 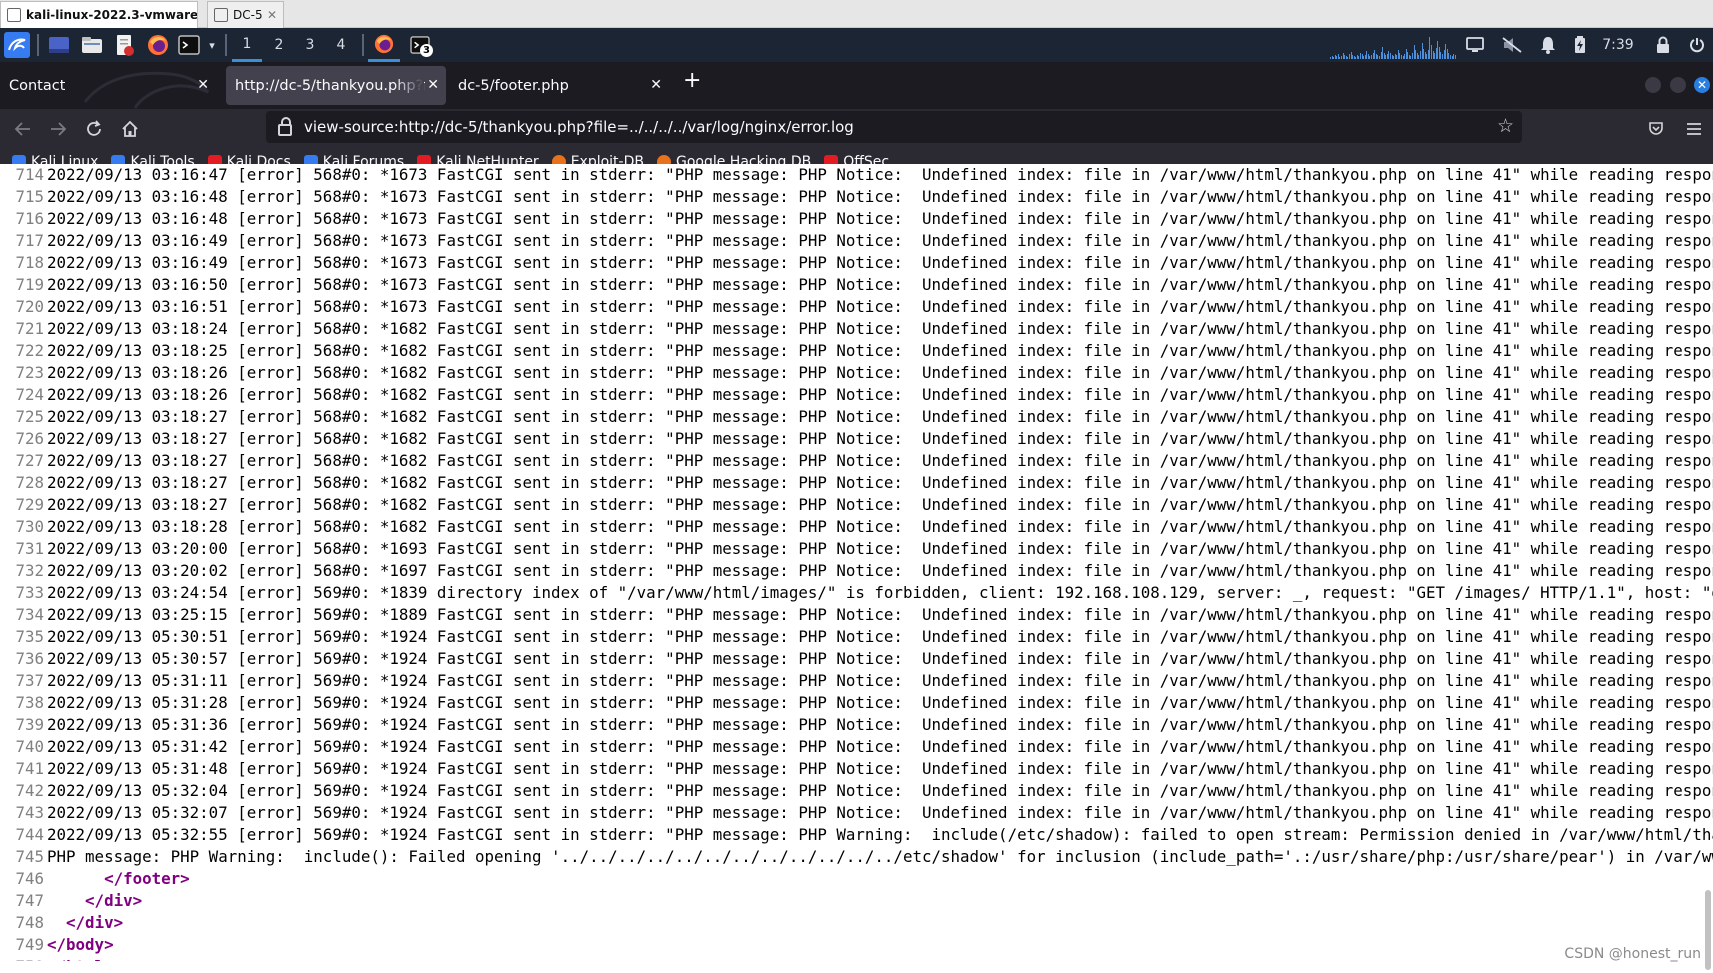 I want to click on chevron-down-icon: ▾, so click(x=212, y=45).